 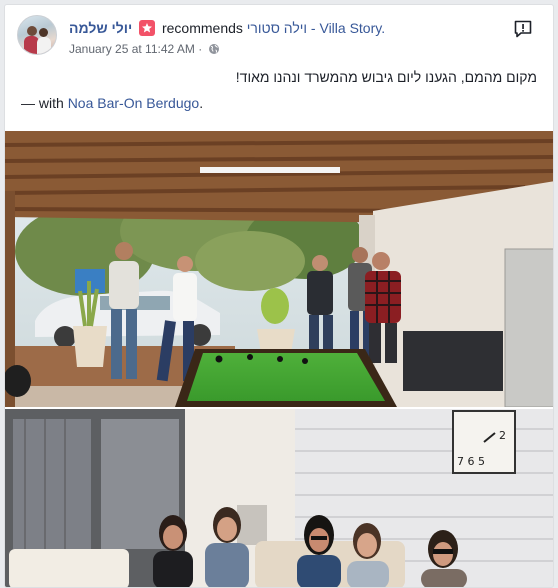 What do you see at coordinates (202, 28) in the screenshot?
I see `action-text: recommends` at bounding box center [202, 28].